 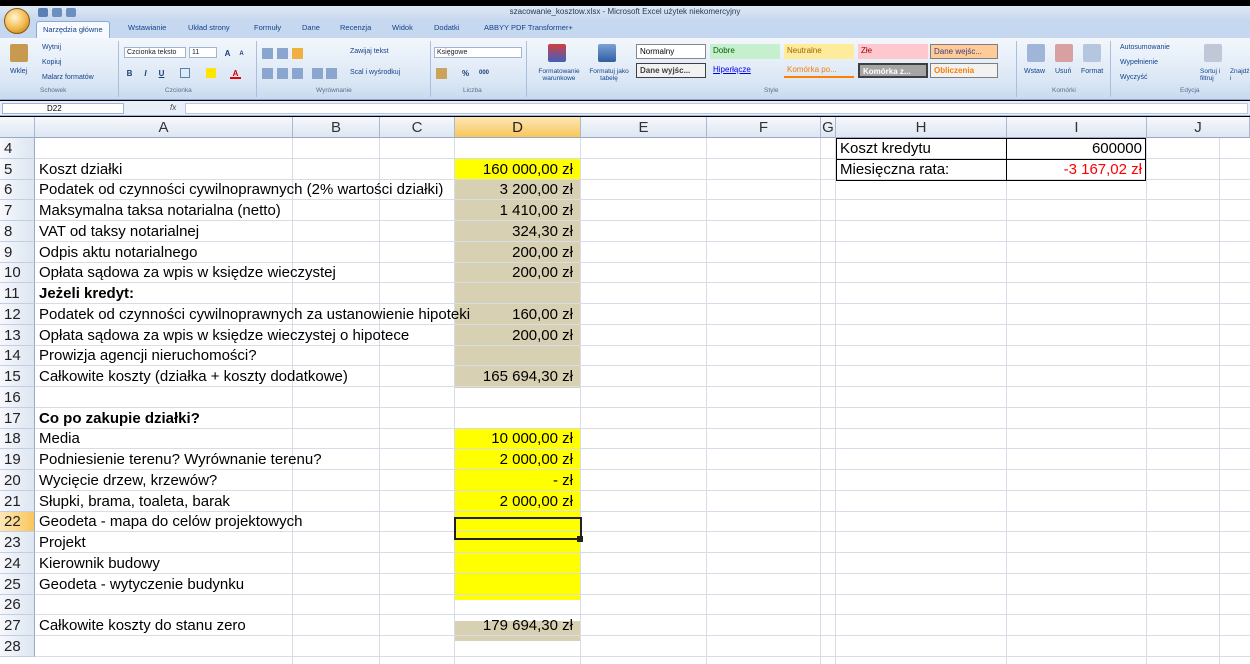 I want to click on bold-button: B, so click(x=129, y=73).